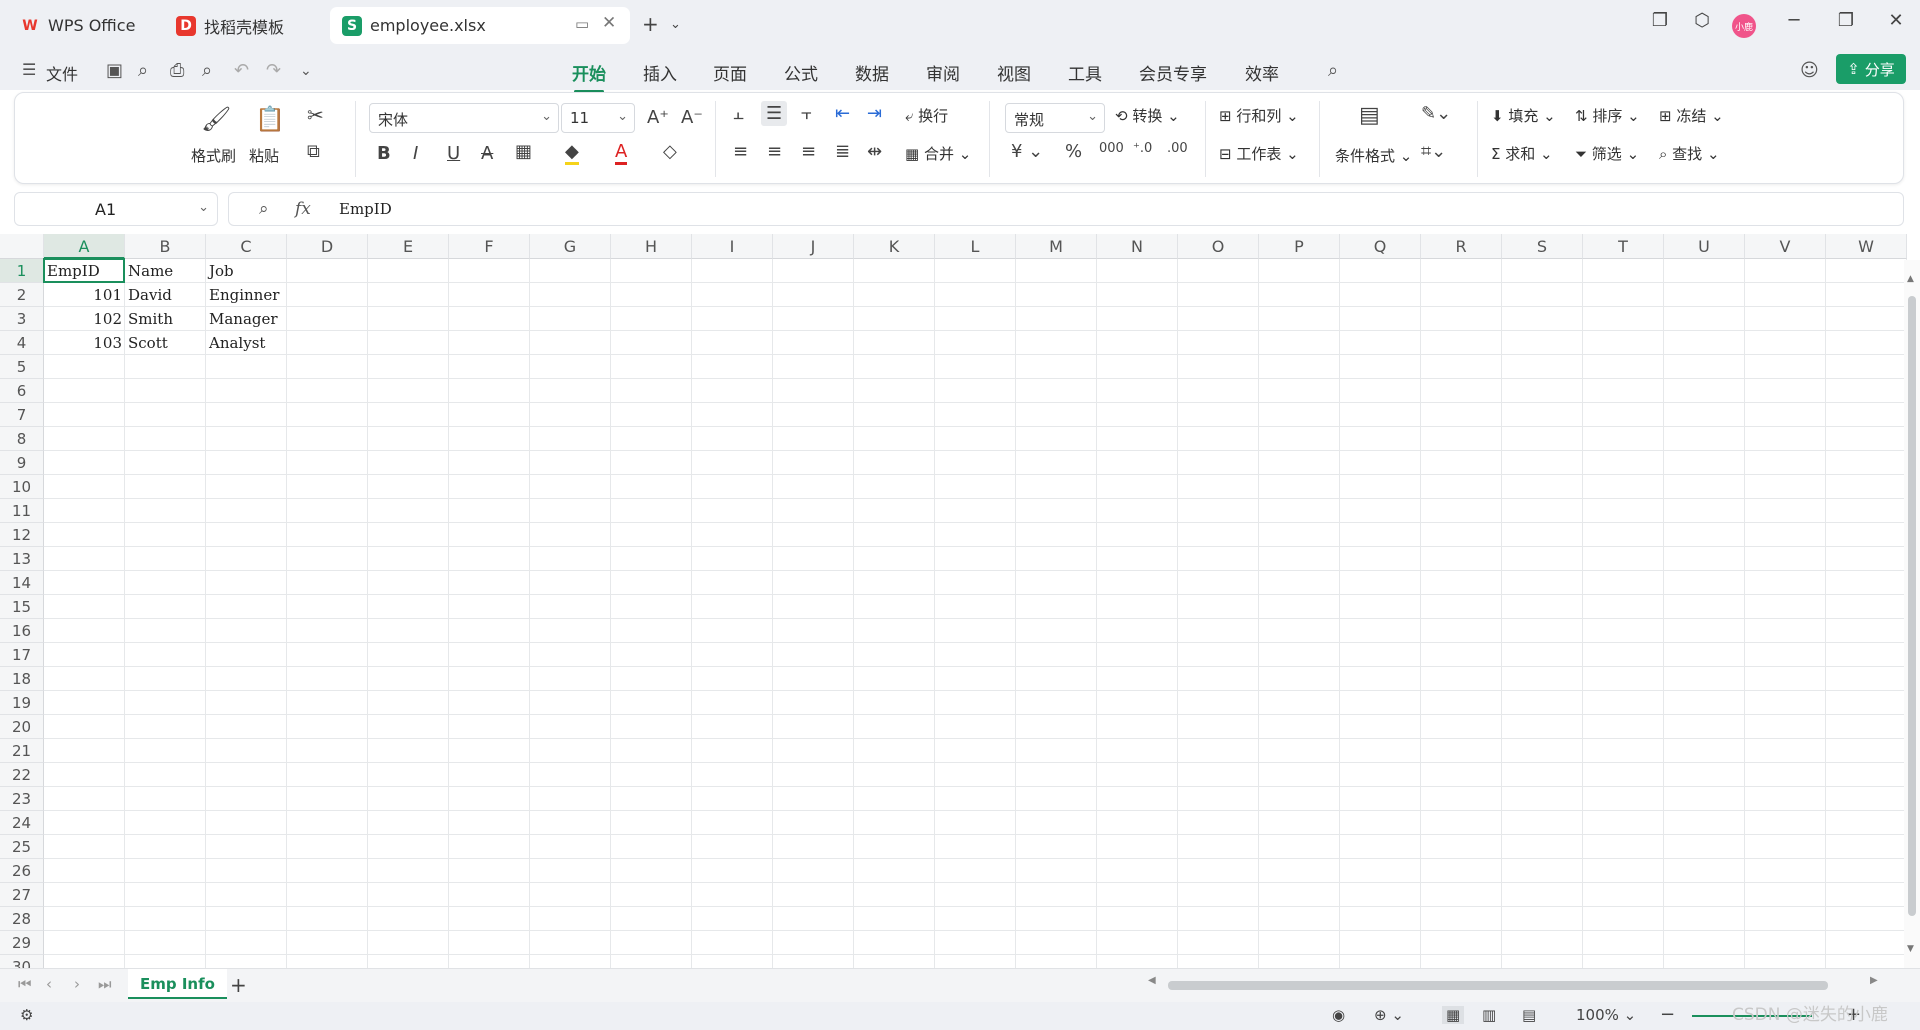 This screenshot has height=1030, width=1920. I want to click on undo-icon: ↶, so click(241, 70).